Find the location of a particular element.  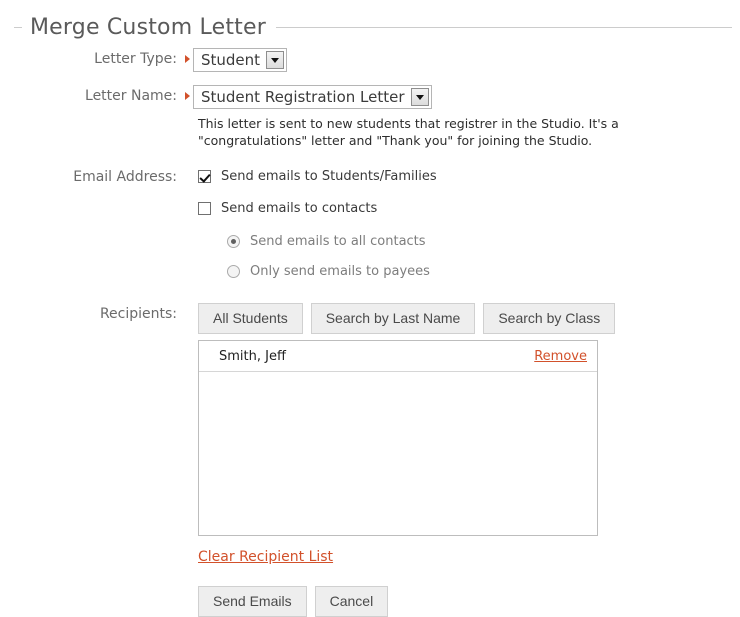

letter-name-select: Student Registration Letter is located at coordinates (312, 97).